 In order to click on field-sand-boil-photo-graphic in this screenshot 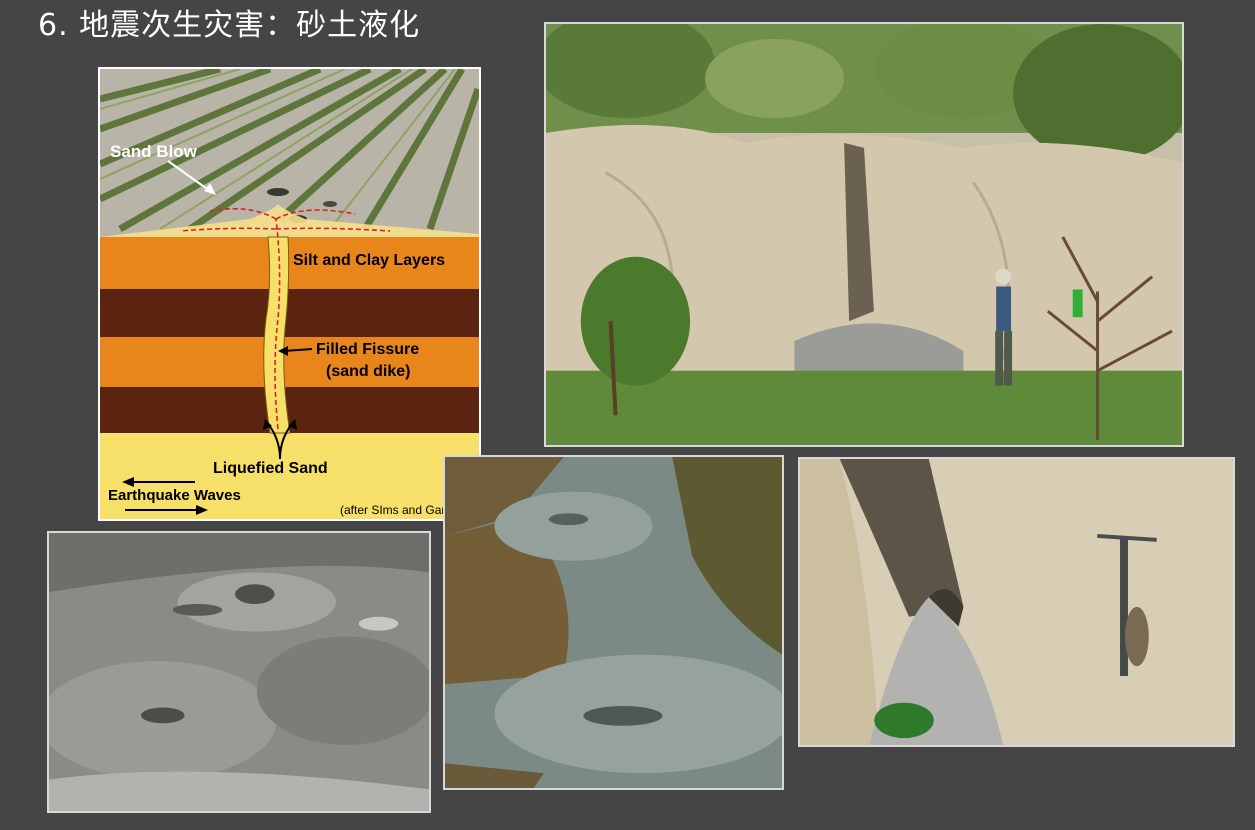, I will do `click(613, 622)`.